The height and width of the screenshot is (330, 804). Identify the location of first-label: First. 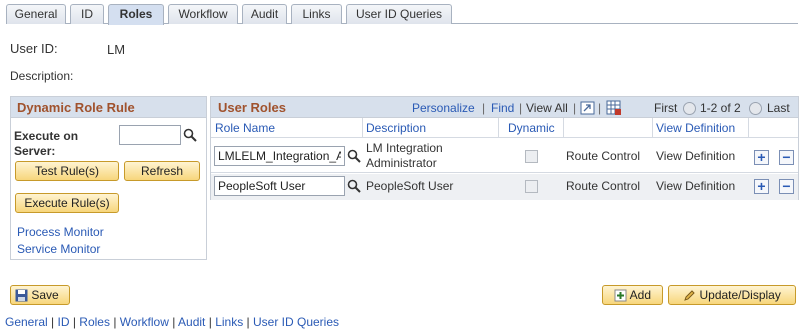
(666, 108).